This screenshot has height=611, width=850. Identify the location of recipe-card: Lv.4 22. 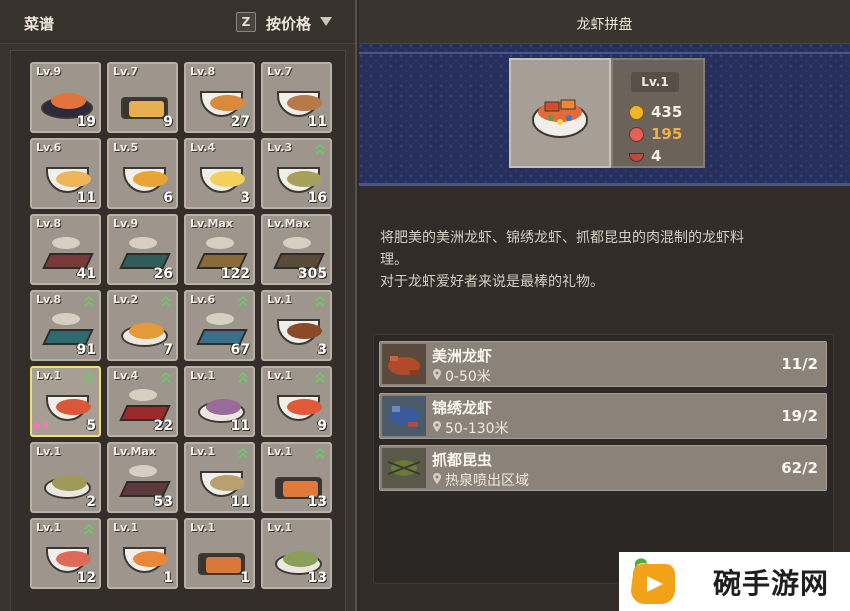
(142, 401).